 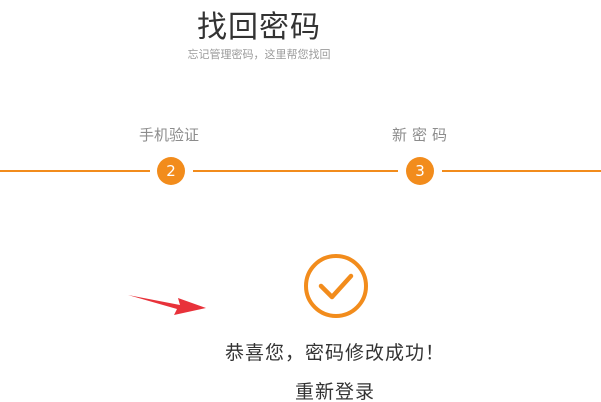 I want to click on page-subtitle: 忘记管理密码，这里帮您找回, so click(x=259, y=54).